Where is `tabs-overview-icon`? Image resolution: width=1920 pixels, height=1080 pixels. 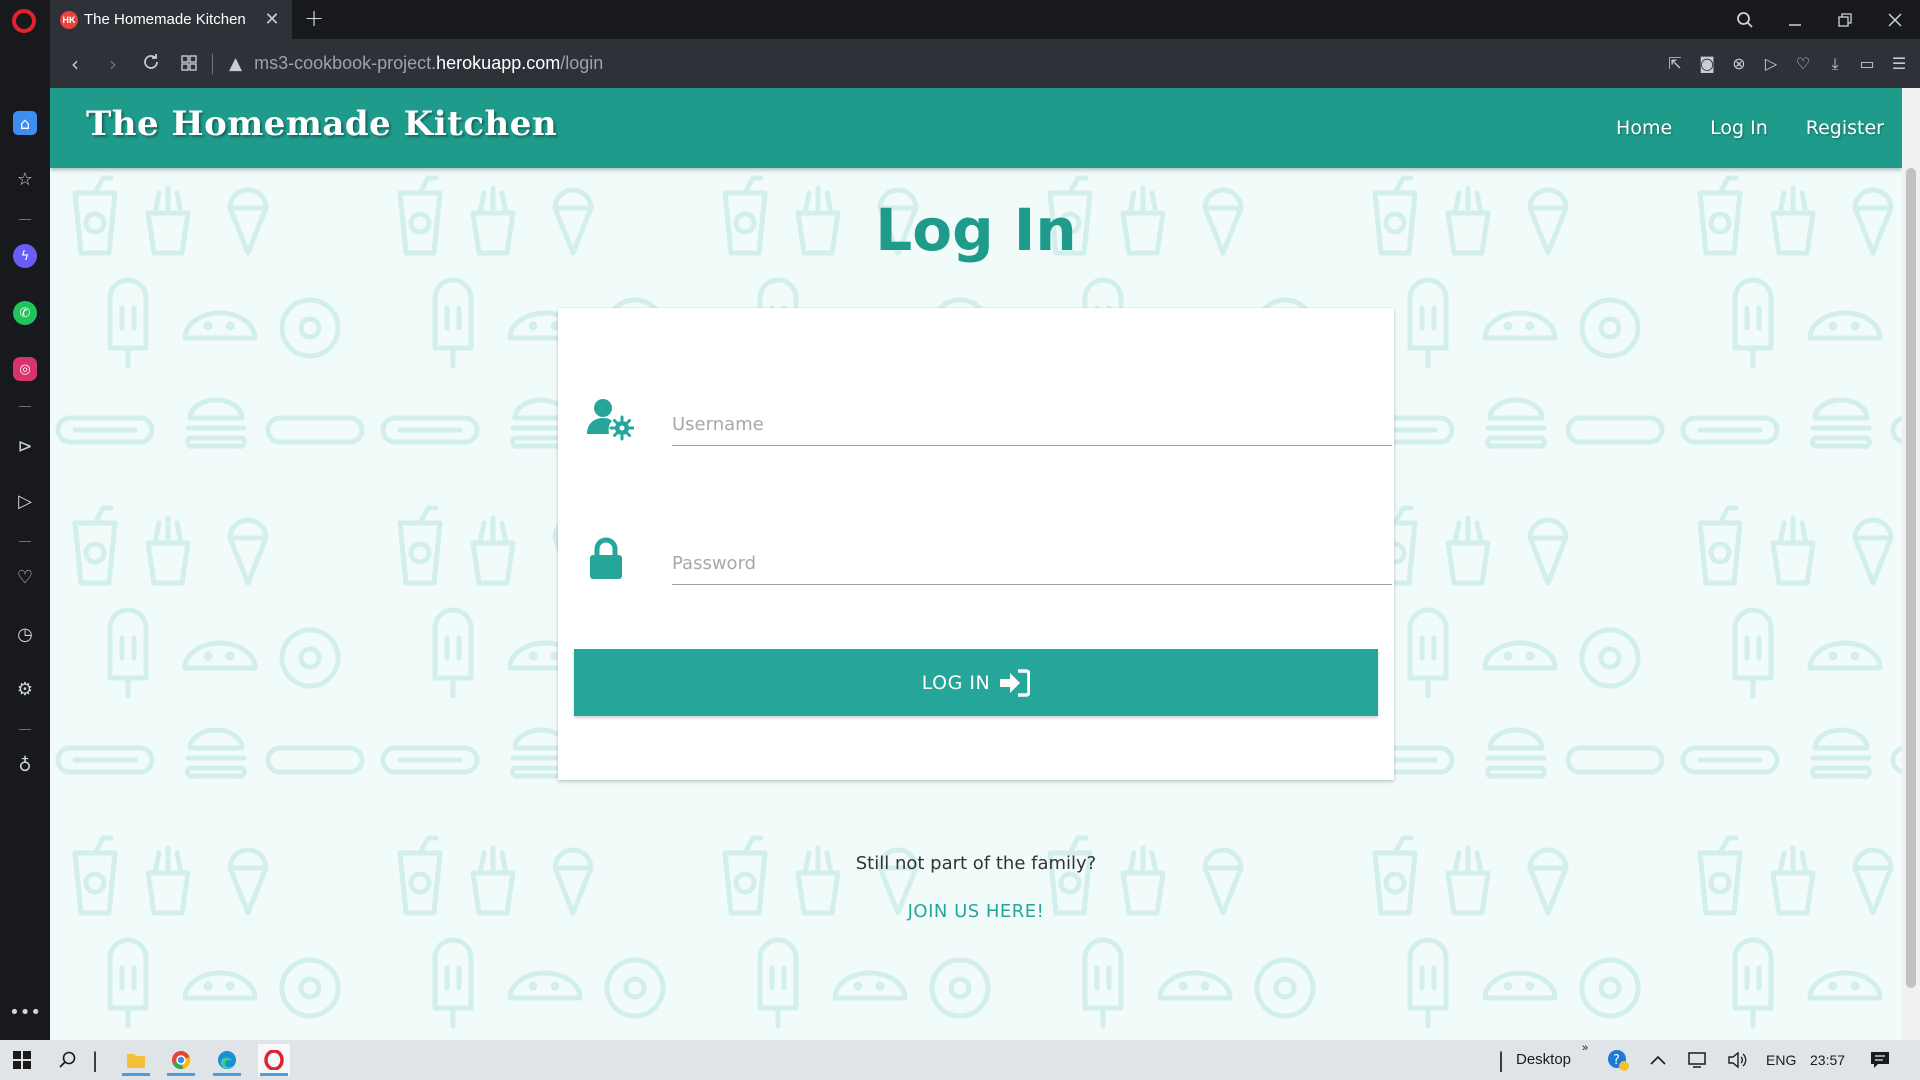
tabs-overview-icon is located at coordinates (189, 64).